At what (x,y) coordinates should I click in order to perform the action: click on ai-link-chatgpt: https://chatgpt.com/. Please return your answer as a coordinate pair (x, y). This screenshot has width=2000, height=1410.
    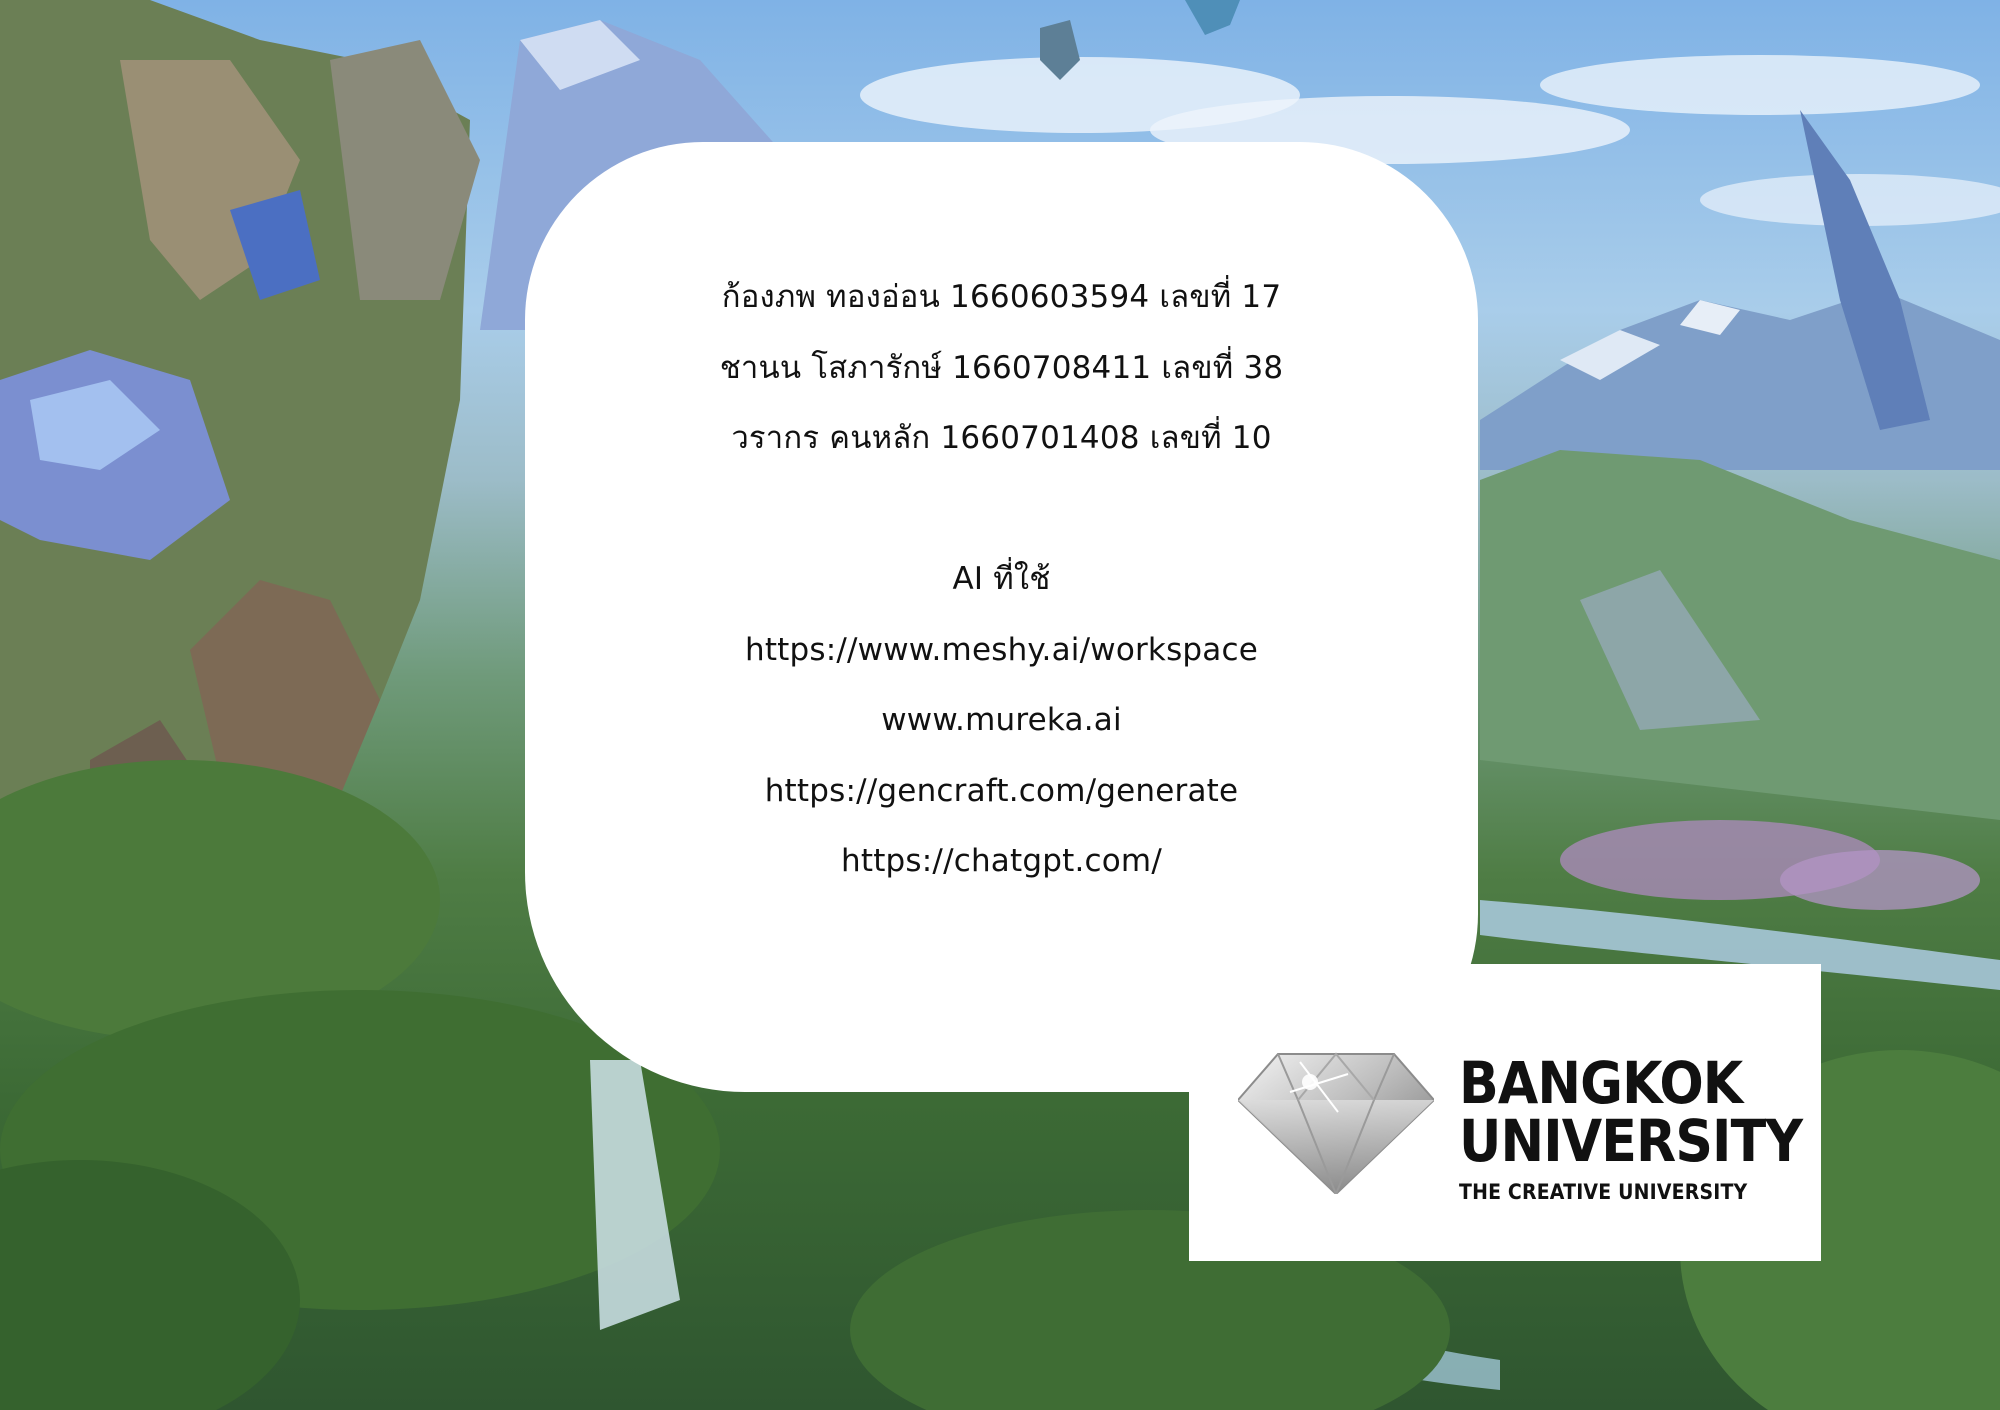
    Looking at the image, I should click on (1001, 861).